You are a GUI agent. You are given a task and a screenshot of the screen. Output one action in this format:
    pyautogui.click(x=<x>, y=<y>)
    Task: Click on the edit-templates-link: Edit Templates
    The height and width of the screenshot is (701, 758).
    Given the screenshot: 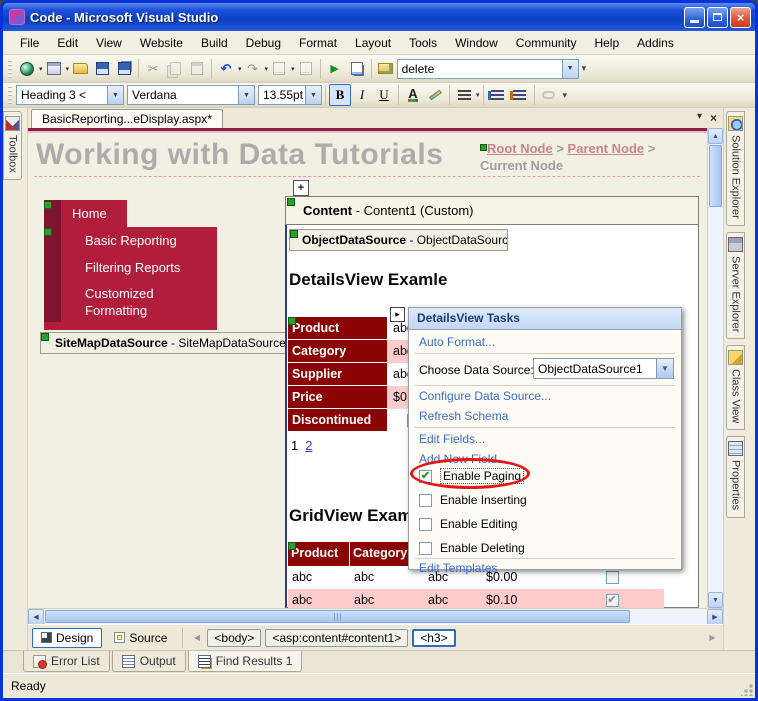 What is the action you would take?
    pyautogui.click(x=458, y=568)
    